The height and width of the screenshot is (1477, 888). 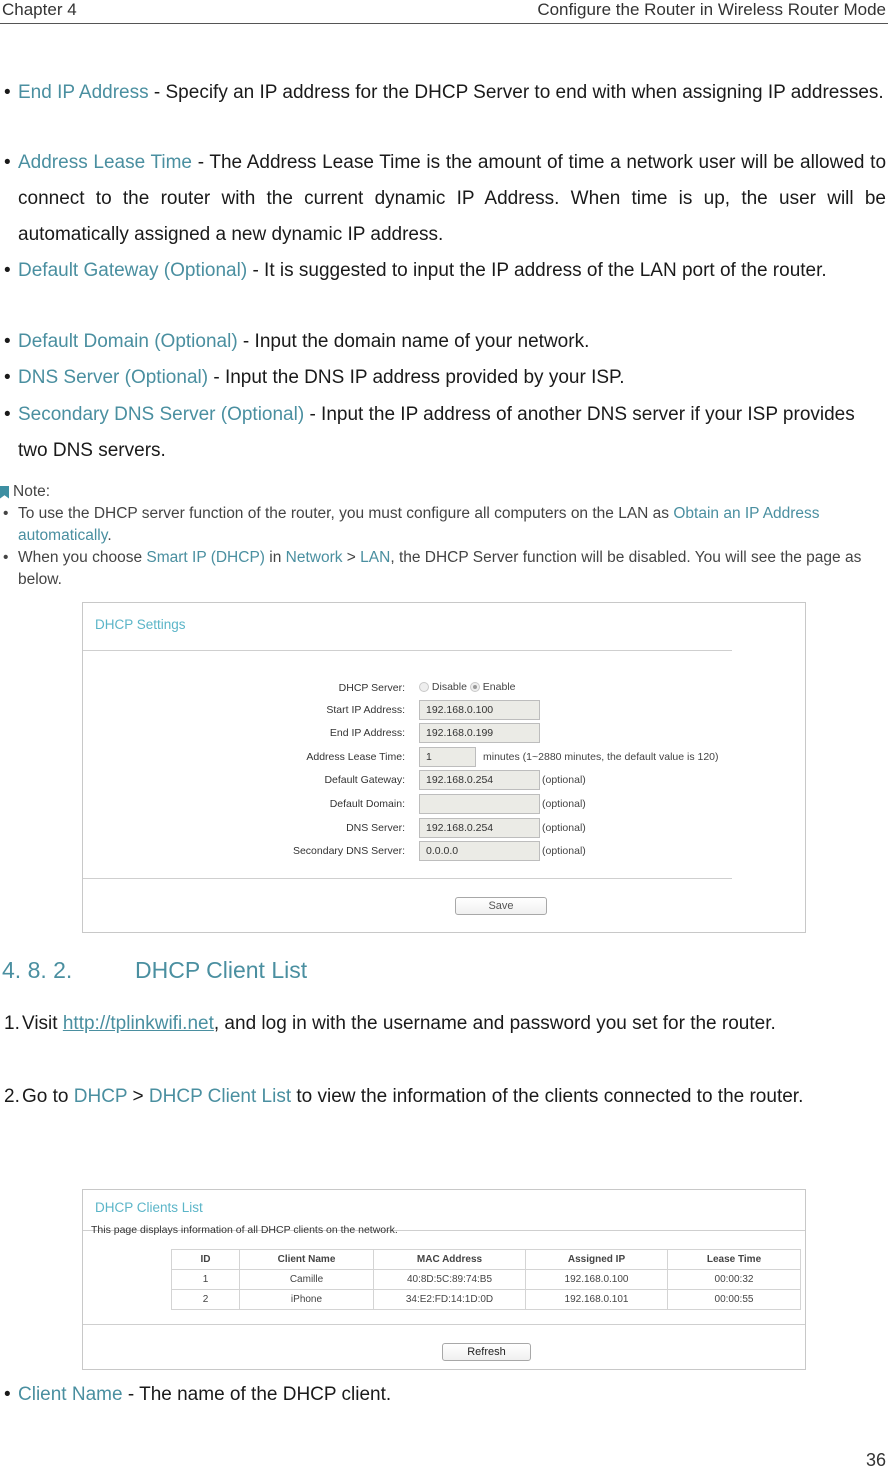 What do you see at coordinates (424, 687) in the screenshot?
I see `disable-radio` at bounding box center [424, 687].